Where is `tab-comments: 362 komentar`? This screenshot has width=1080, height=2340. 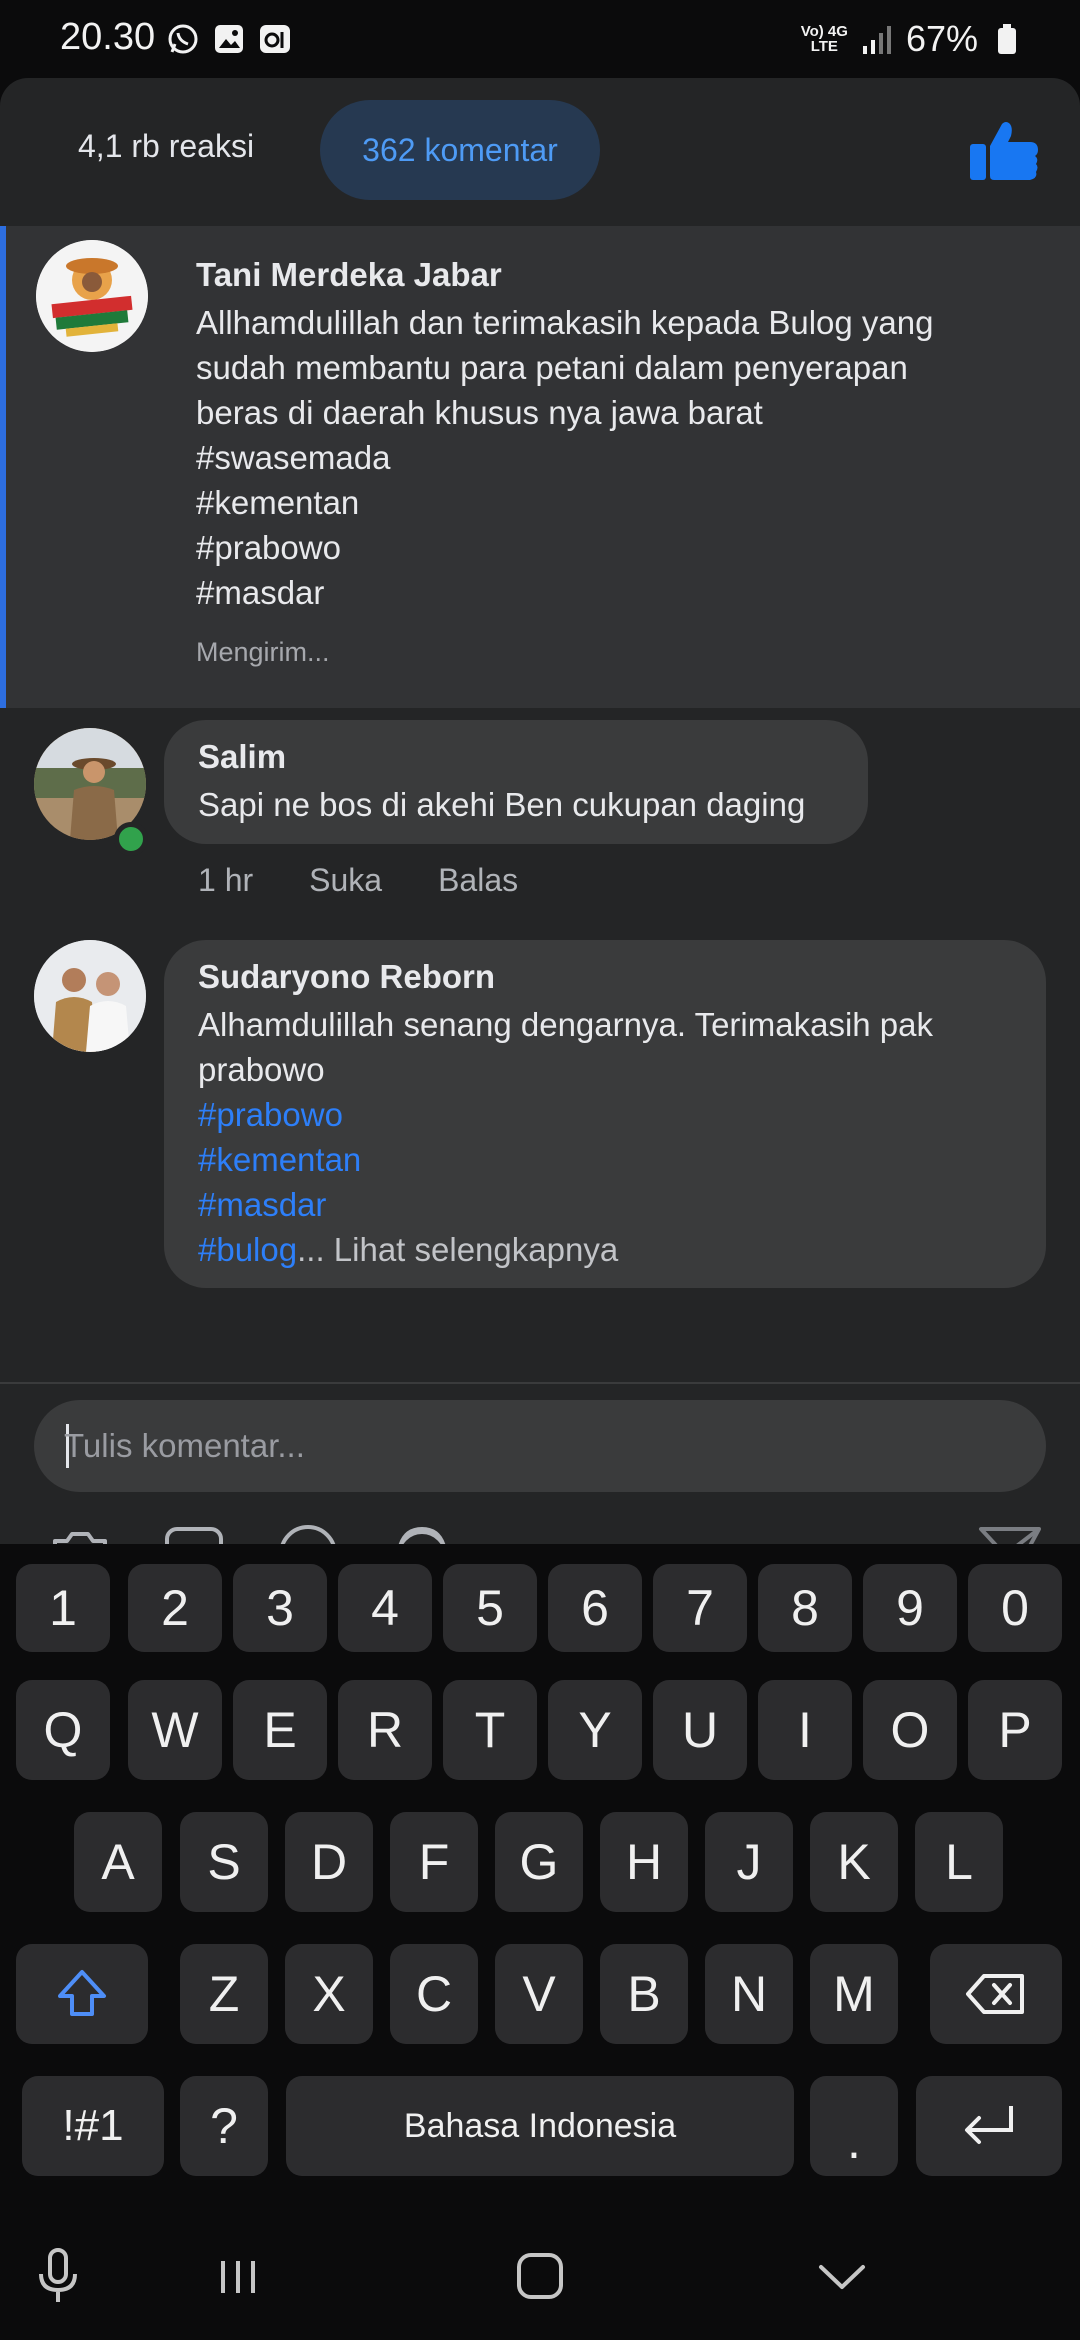 tab-comments: 362 komentar is located at coordinates (460, 150).